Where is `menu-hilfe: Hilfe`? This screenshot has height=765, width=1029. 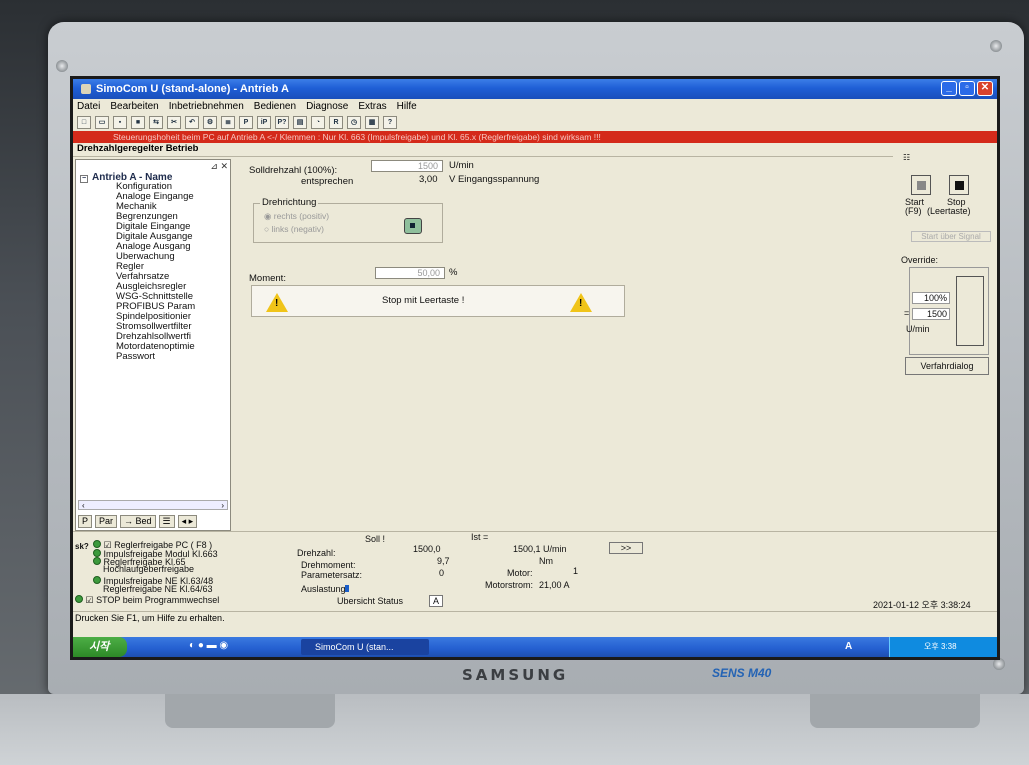
menu-hilfe: Hilfe is located at coordinates (407, 106).